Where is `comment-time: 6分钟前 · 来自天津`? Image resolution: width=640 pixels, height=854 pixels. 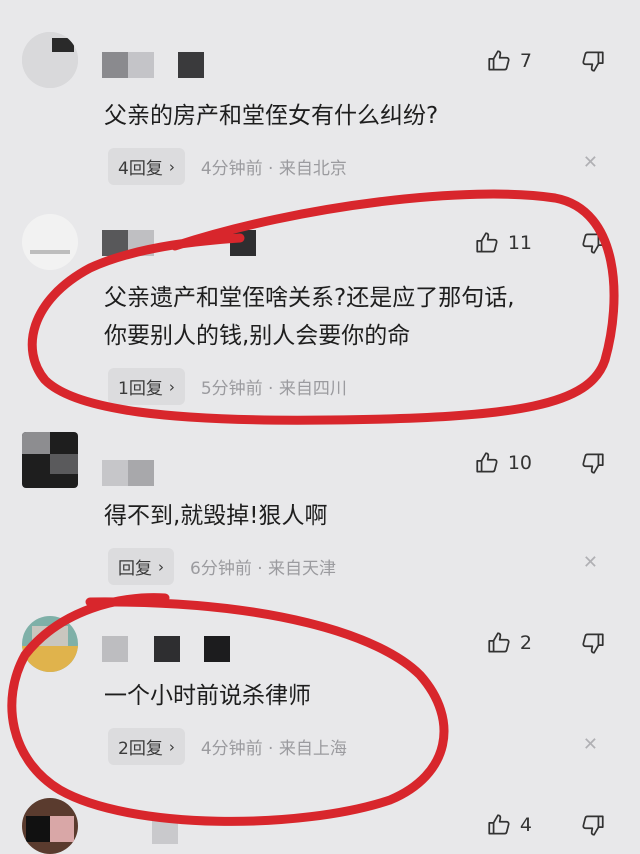 comment-time: 6分钟前 · 来自天津 is located at coordinates (263, 569).